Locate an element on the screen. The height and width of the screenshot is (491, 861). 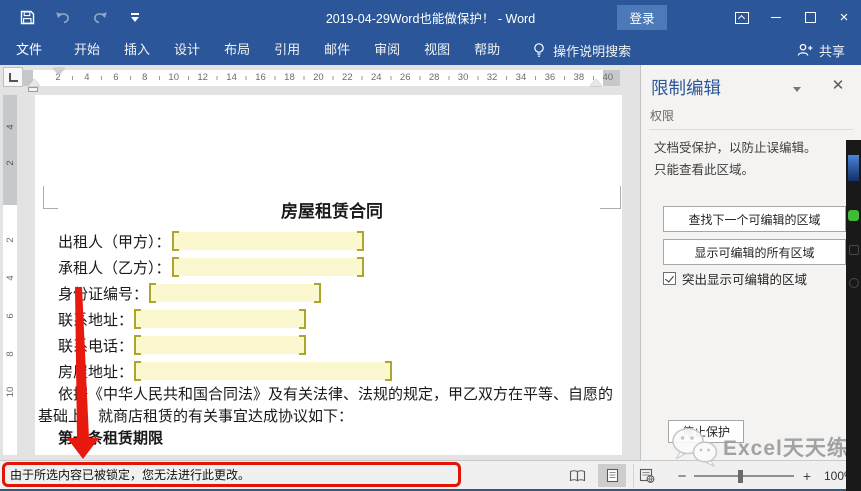
ribbon-tab: 邮件 is located at coordinates (337, 50).